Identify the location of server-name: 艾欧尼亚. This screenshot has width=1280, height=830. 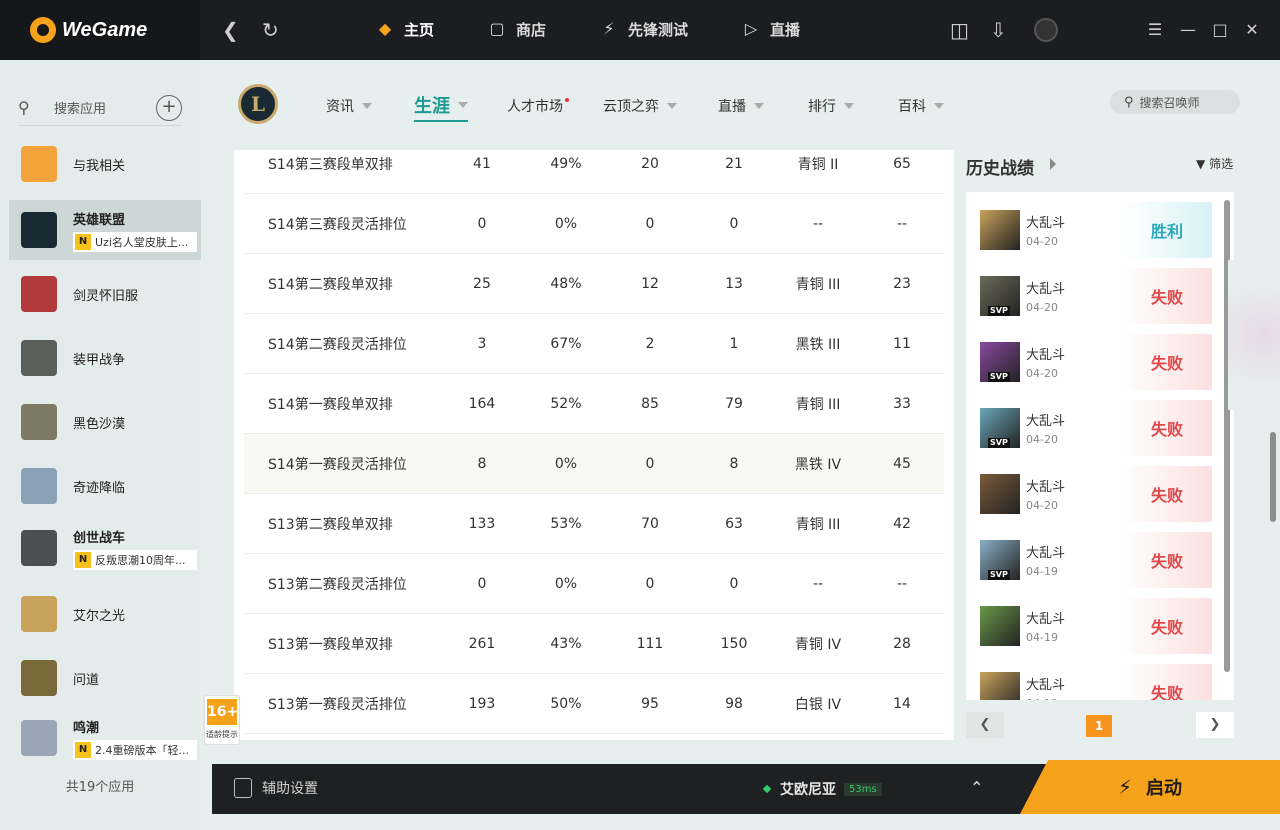
(808, 790).